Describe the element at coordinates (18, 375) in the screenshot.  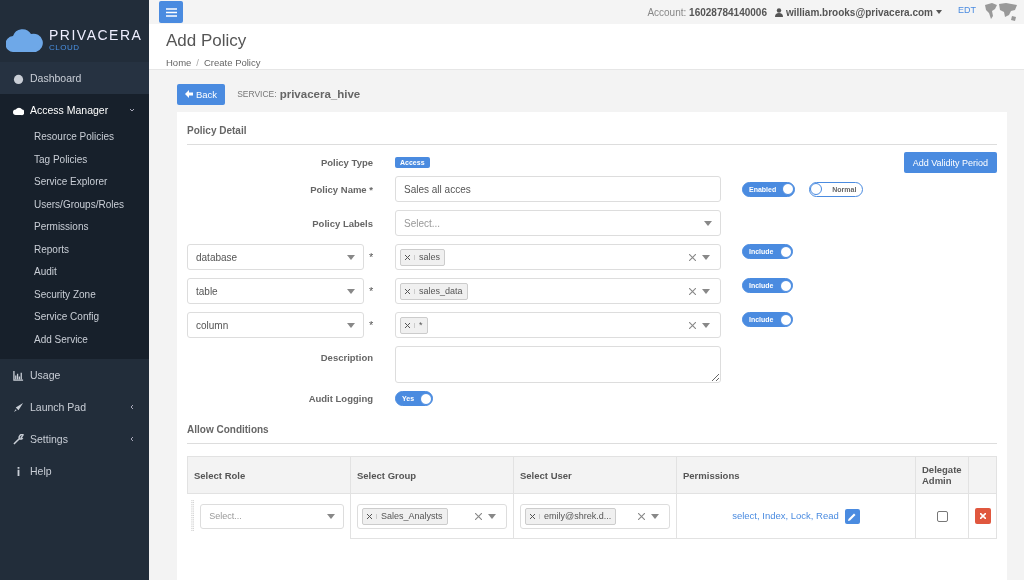
I see `bar-chart-icon` at that location.